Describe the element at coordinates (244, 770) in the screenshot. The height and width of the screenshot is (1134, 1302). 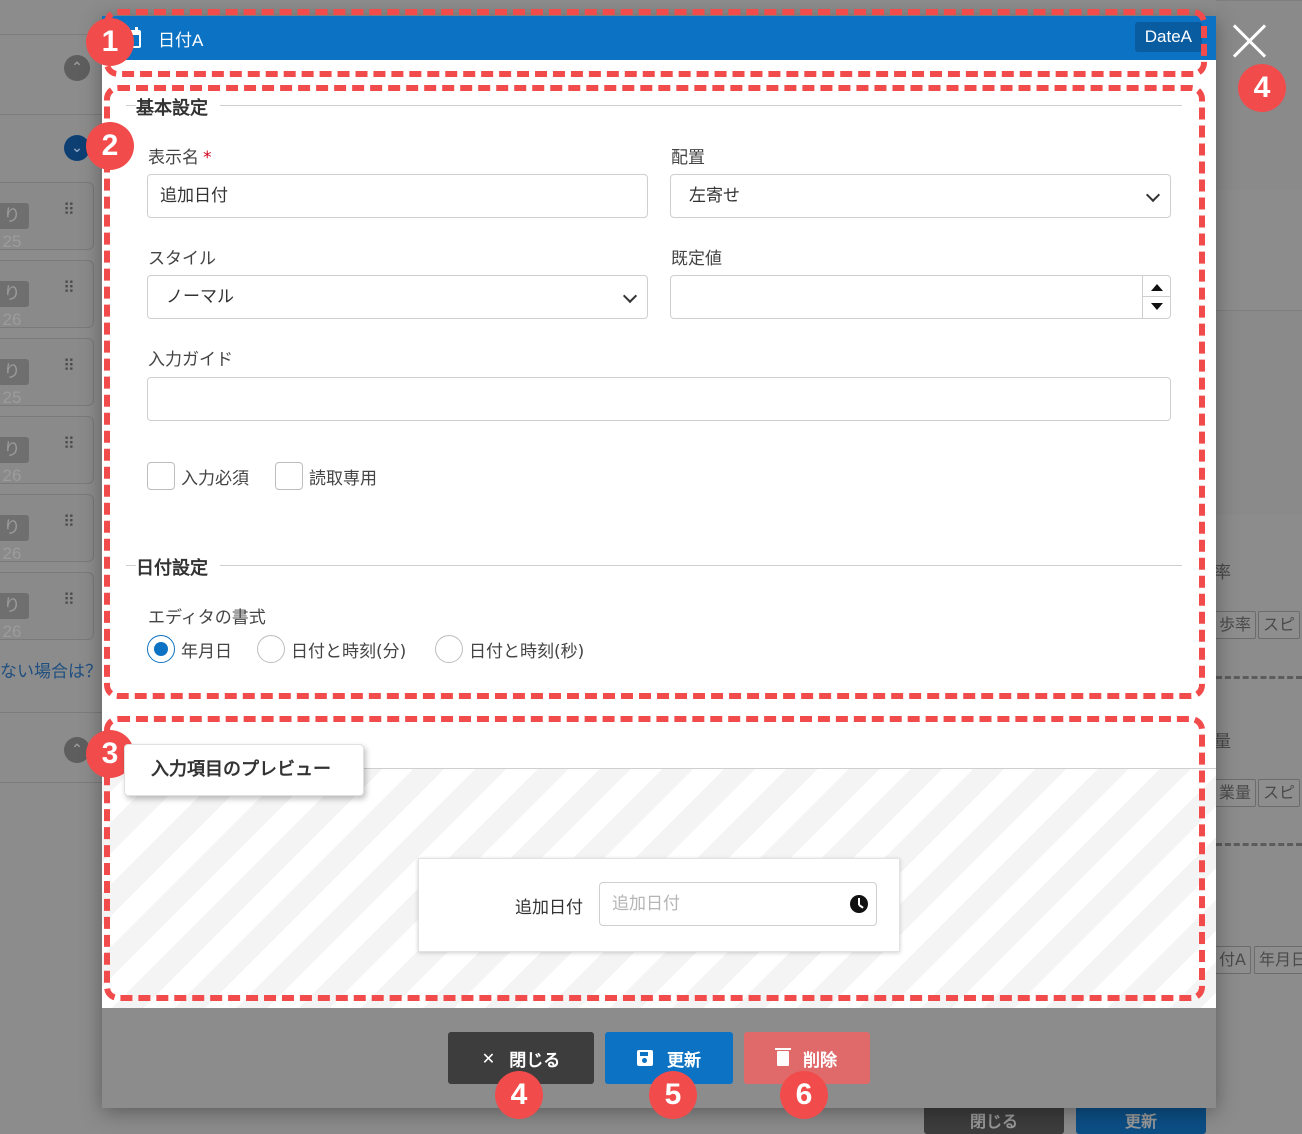
I see `preview-tab: 入力項目のプレビュー` at that location.